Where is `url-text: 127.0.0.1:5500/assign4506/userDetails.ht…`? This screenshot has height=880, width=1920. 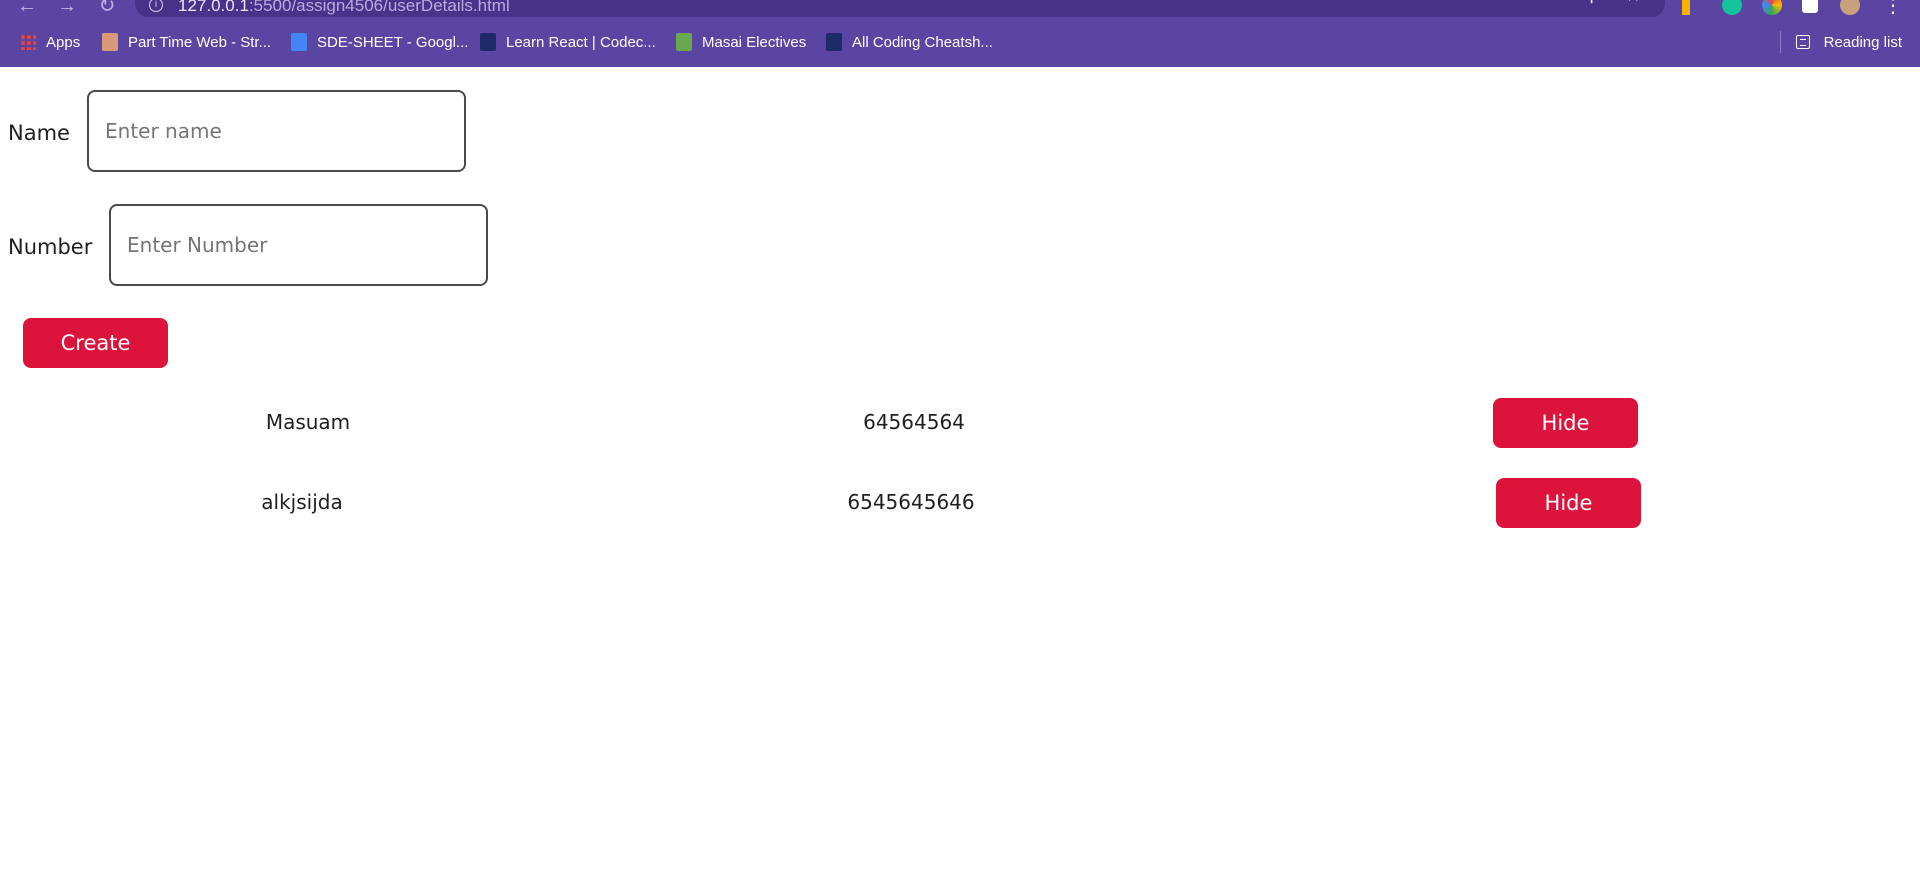
url-text: 127.0.0.1:5500/assign4506/userDetails.ht… is located at coordinates (344, 7).